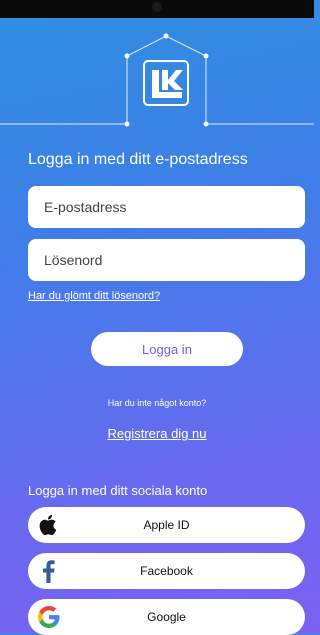 Image resolution: width=320 pixels, height=635 pixels. I want to click on social-login-title: Logga in med ditt sociala konto, so click(118, 490).